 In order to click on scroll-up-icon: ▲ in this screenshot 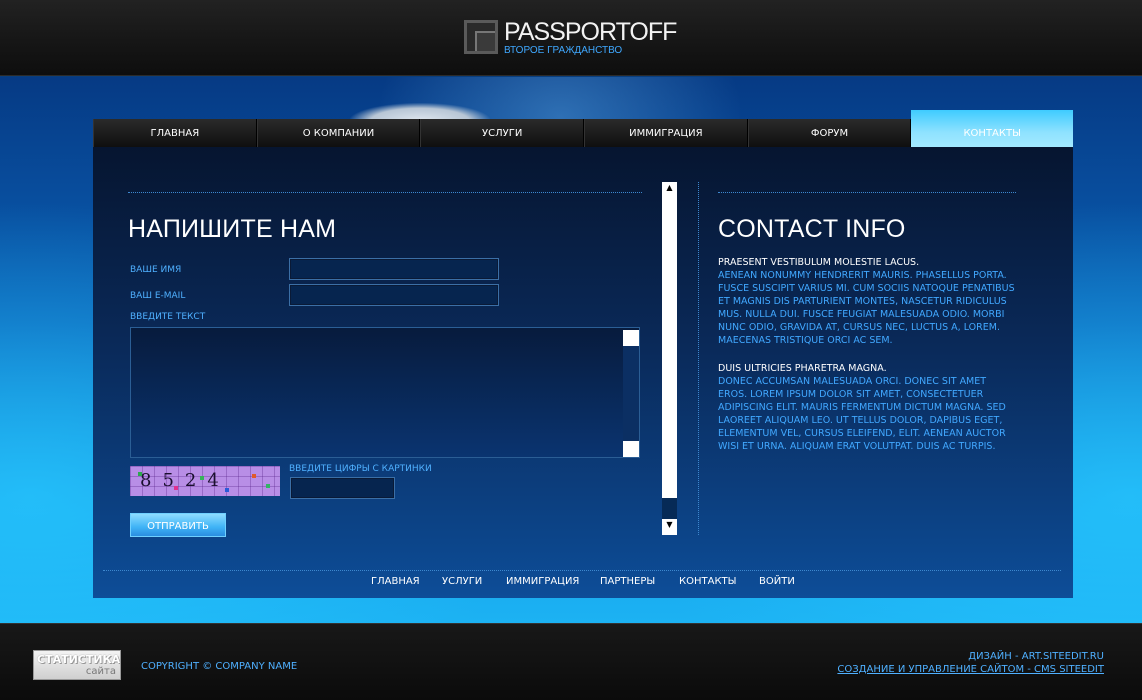, I will do `click(669, 188)`.